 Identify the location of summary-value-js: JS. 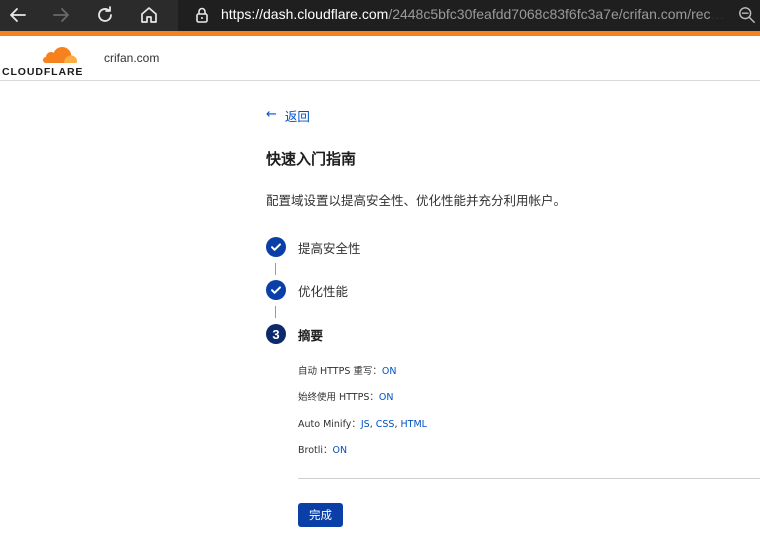
(365, 424).